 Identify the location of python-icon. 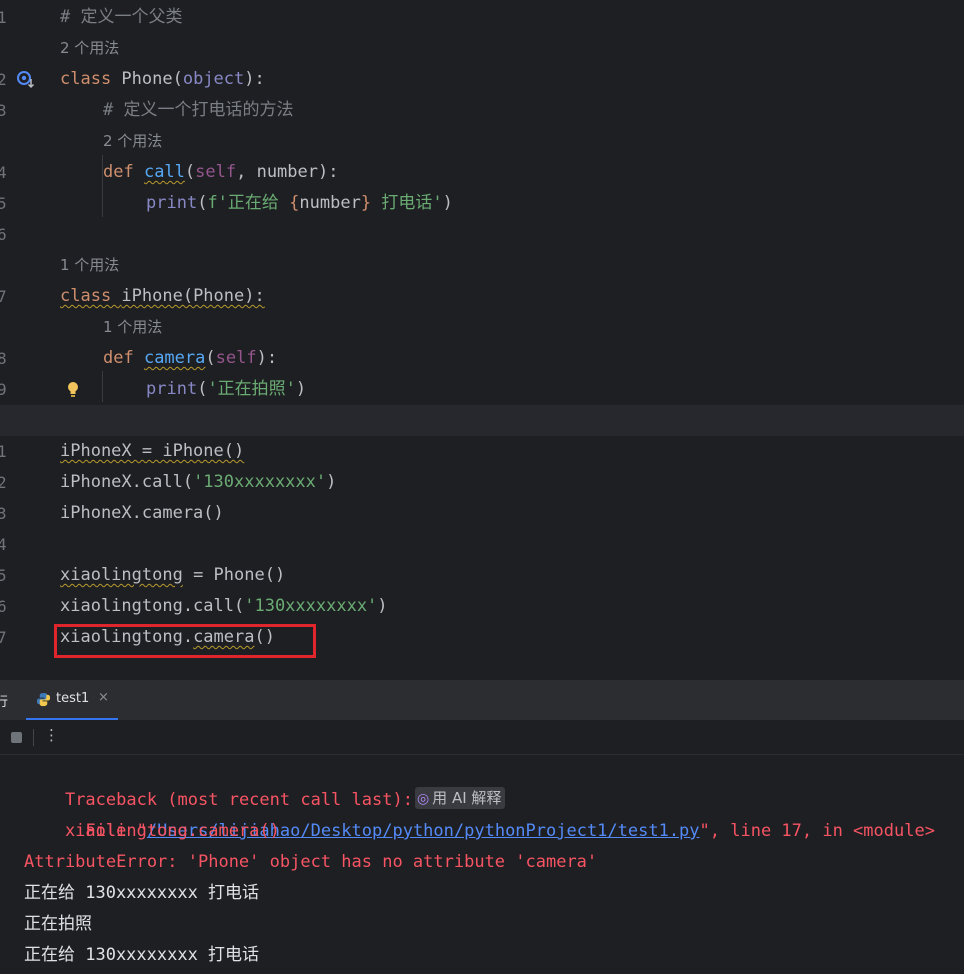
(43, 699).